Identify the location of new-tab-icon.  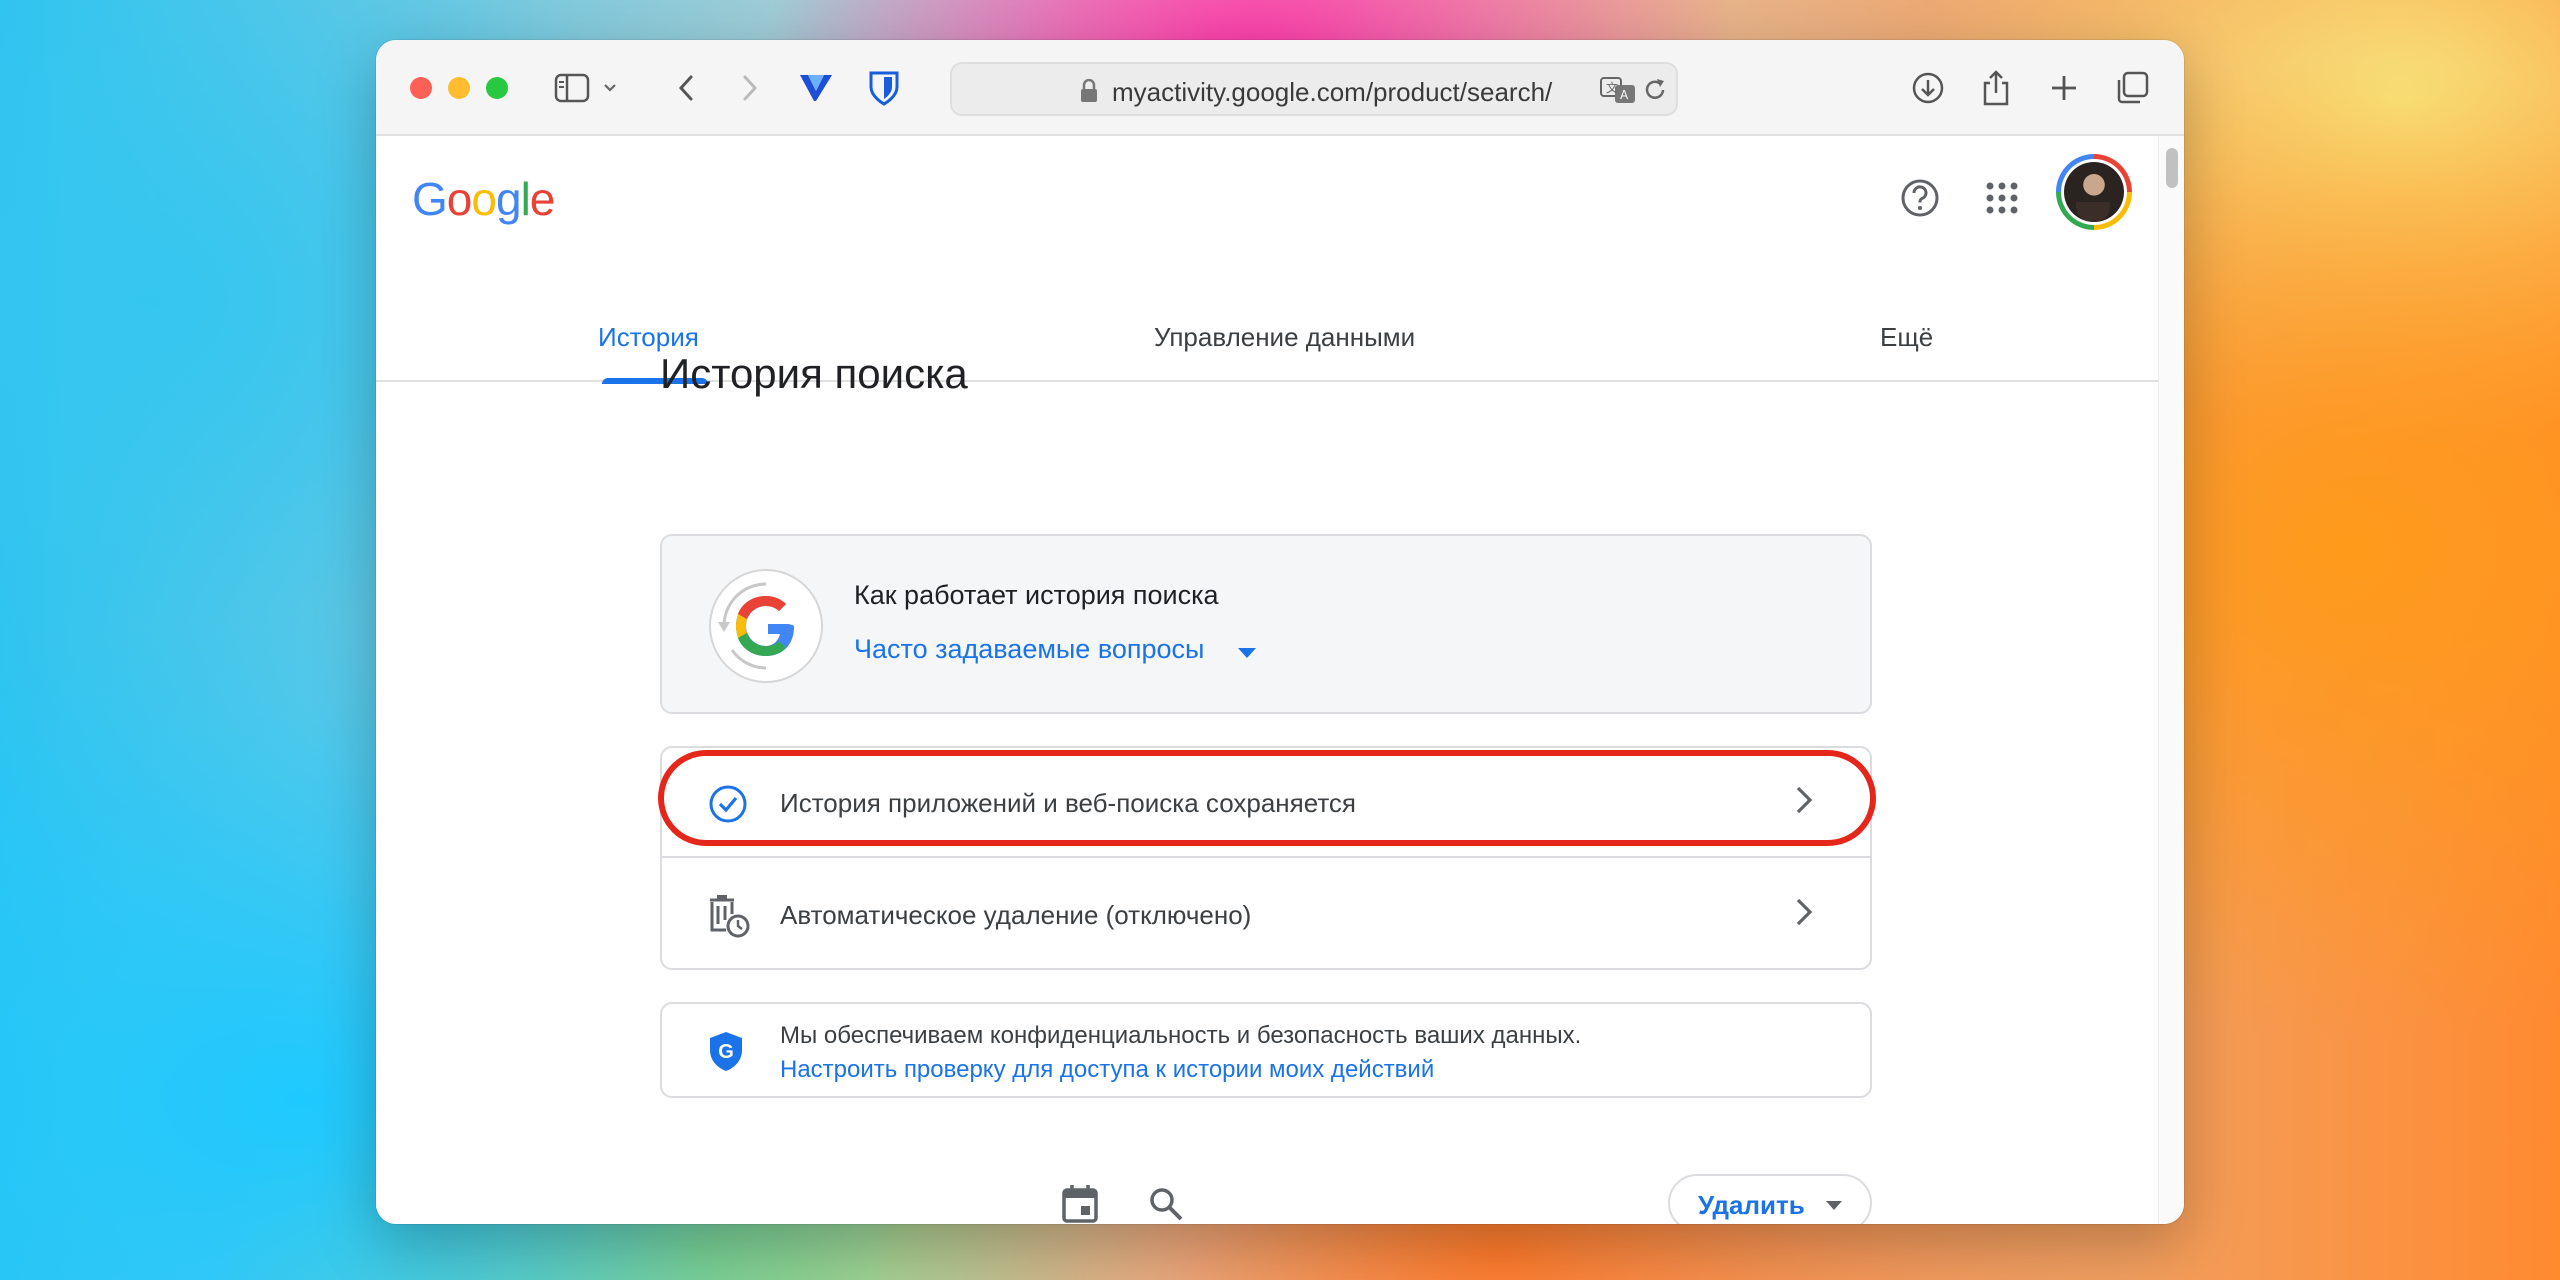
(2064, 88).